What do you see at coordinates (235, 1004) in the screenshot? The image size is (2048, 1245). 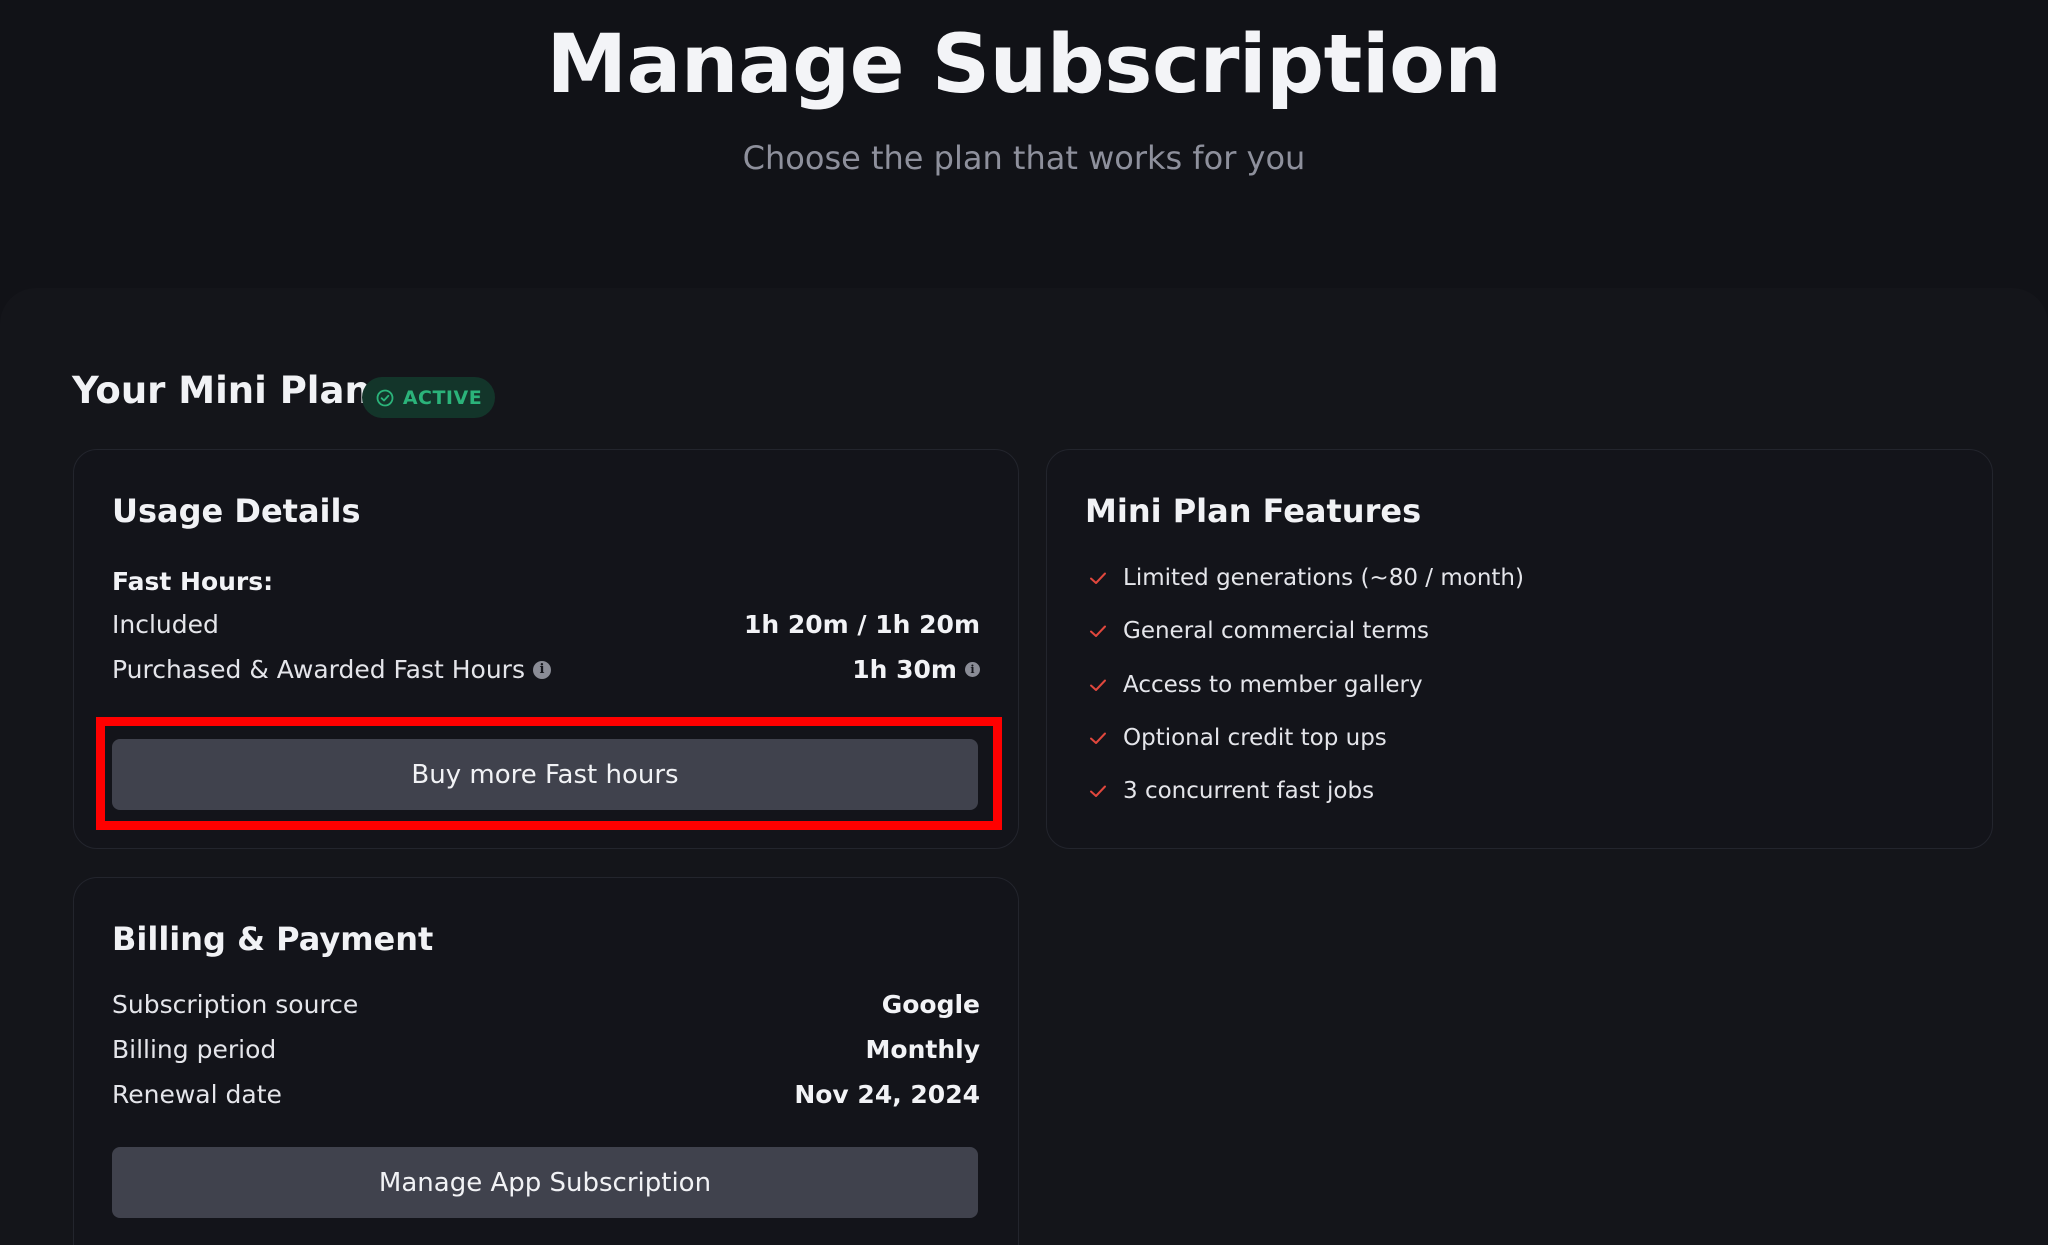 I see `subscription-source-label: Subscription source` at bounding box center [235, 1004].